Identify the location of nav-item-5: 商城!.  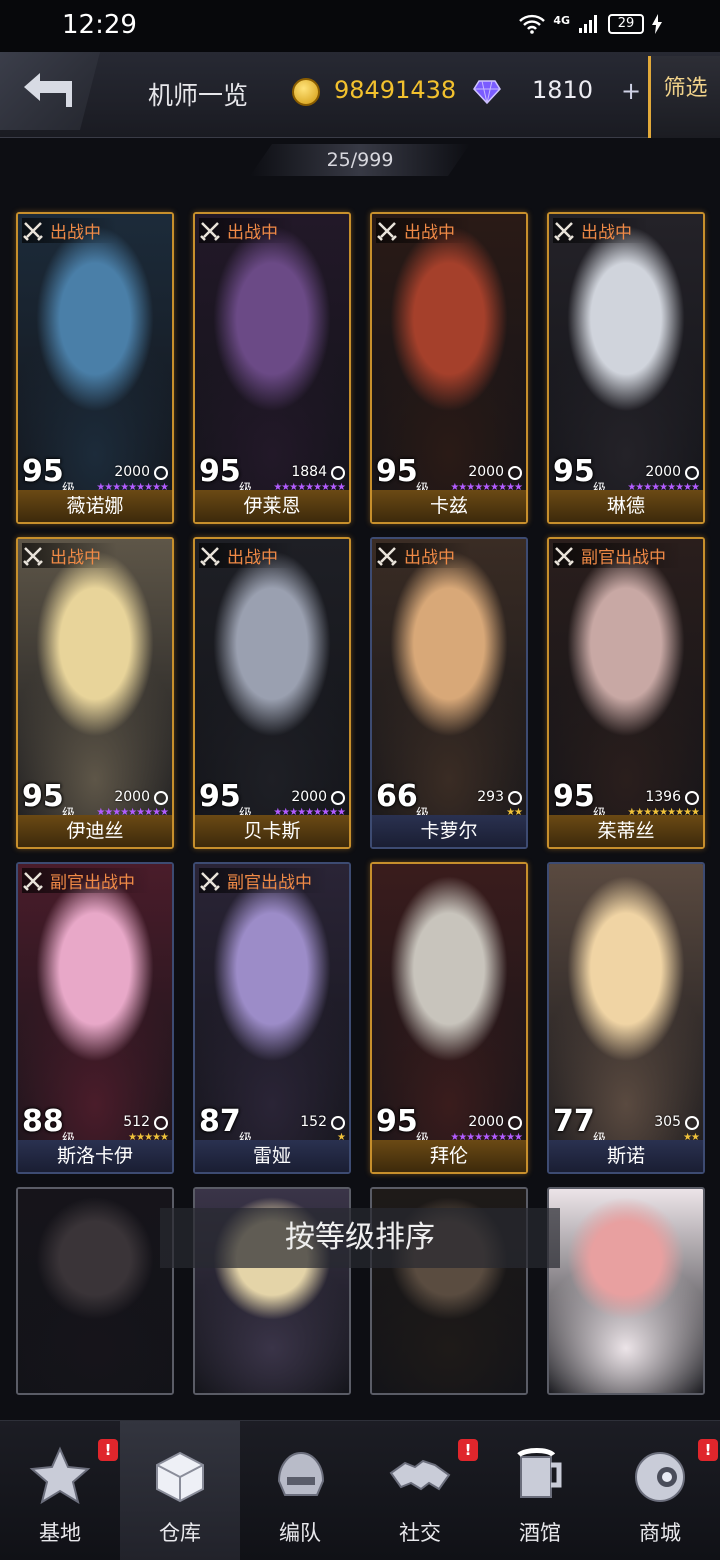
(660, 1490).